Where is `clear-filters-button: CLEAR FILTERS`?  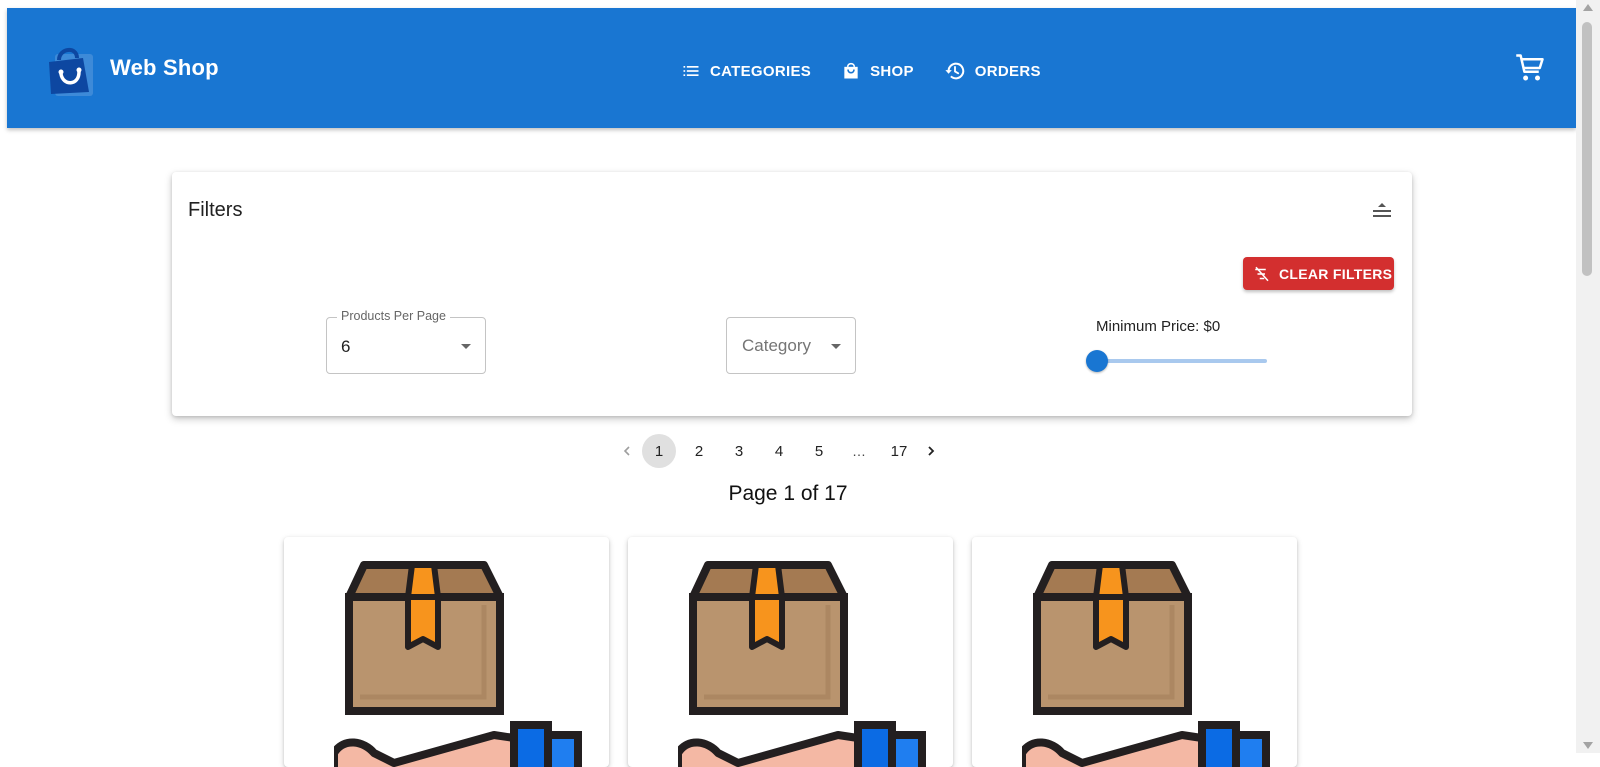
clear-filters-button: CLEAR FILTERS is located at coordinates (1318, 273).